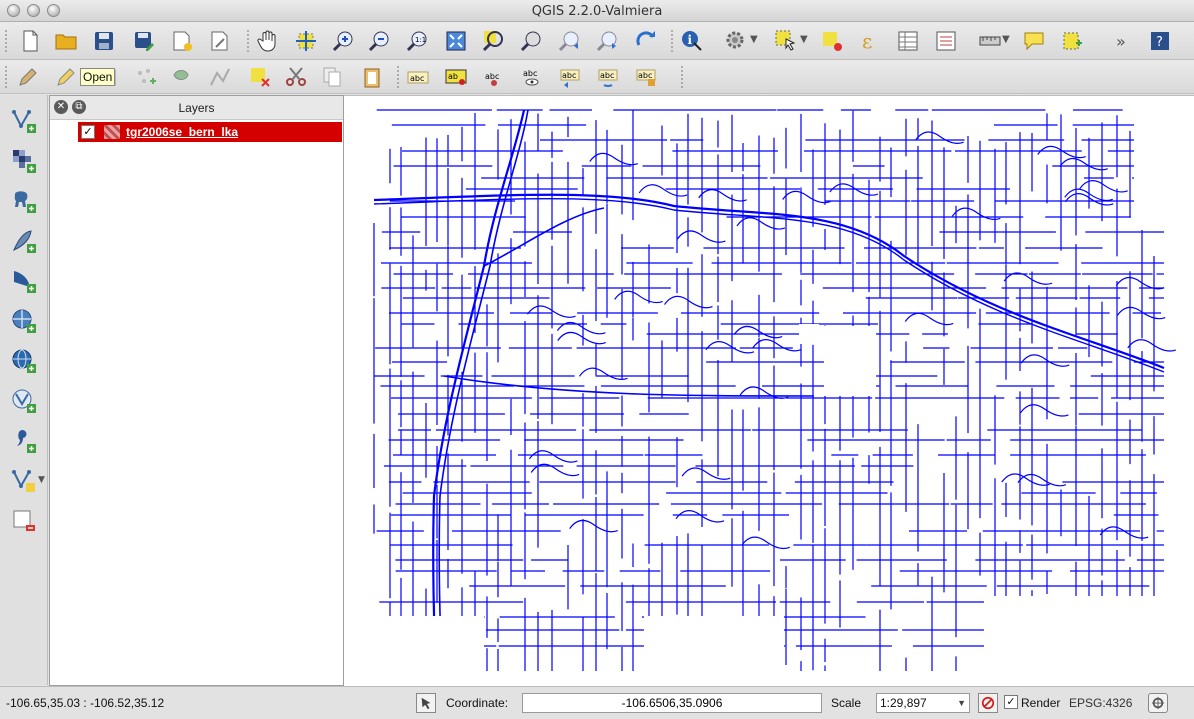 Image resolution: width=1194 pixels, height=719 pixels. What do you see at coordinates (597, 11) in the screenshot?
I see `title-bar: QGIS 2.2.0-Valmiera` at bounding box center [597, 11].